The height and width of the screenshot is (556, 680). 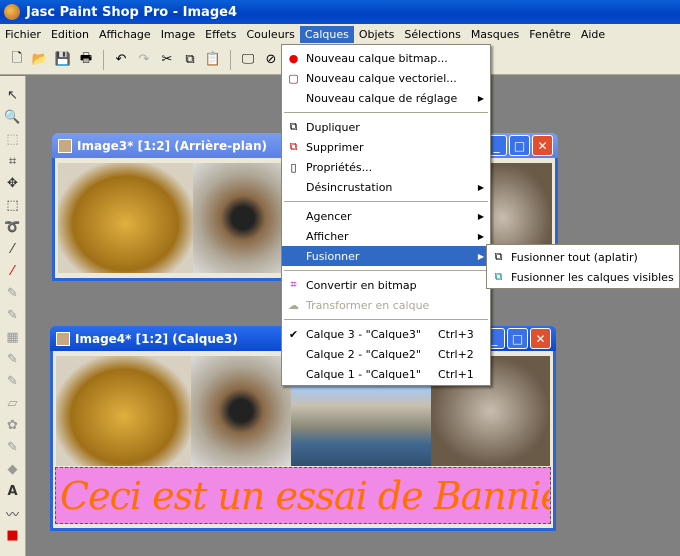 What do you see at coordinates (13, 249) in the screenshot?
I see `magic-wand-icon: ⁄` at bounding box center [13, 249].